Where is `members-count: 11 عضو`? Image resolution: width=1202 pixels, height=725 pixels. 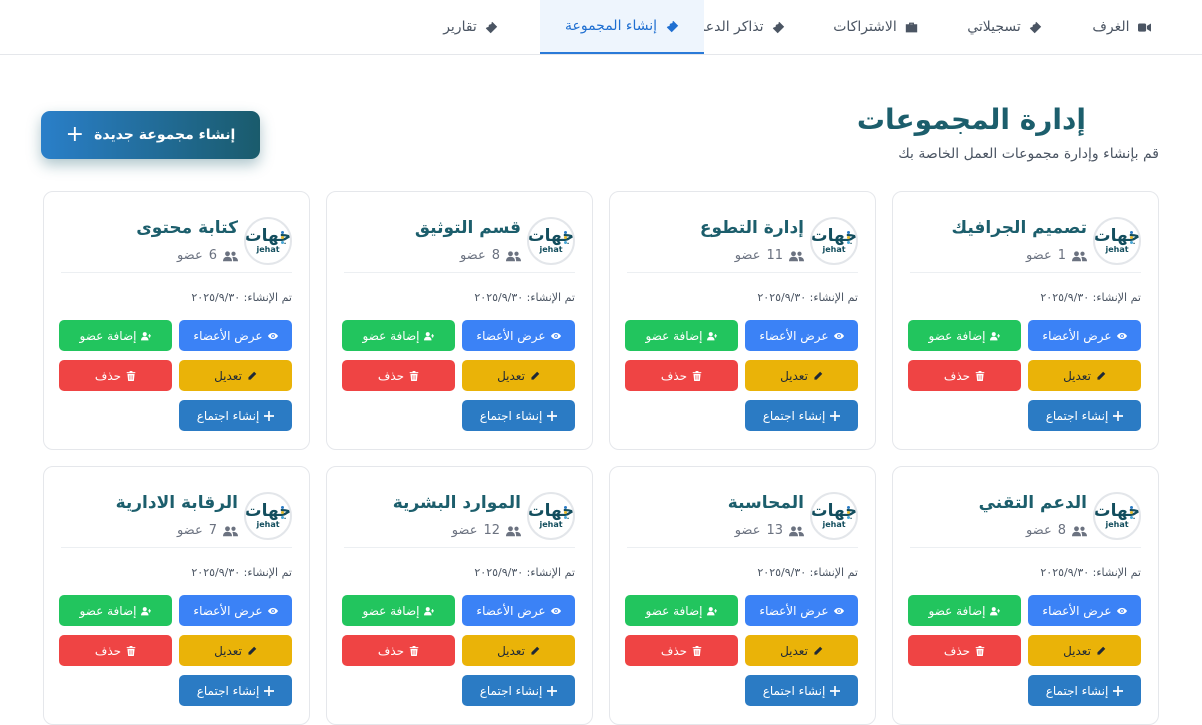 members-count: 11 عضو is located at coordinates (752, 255).